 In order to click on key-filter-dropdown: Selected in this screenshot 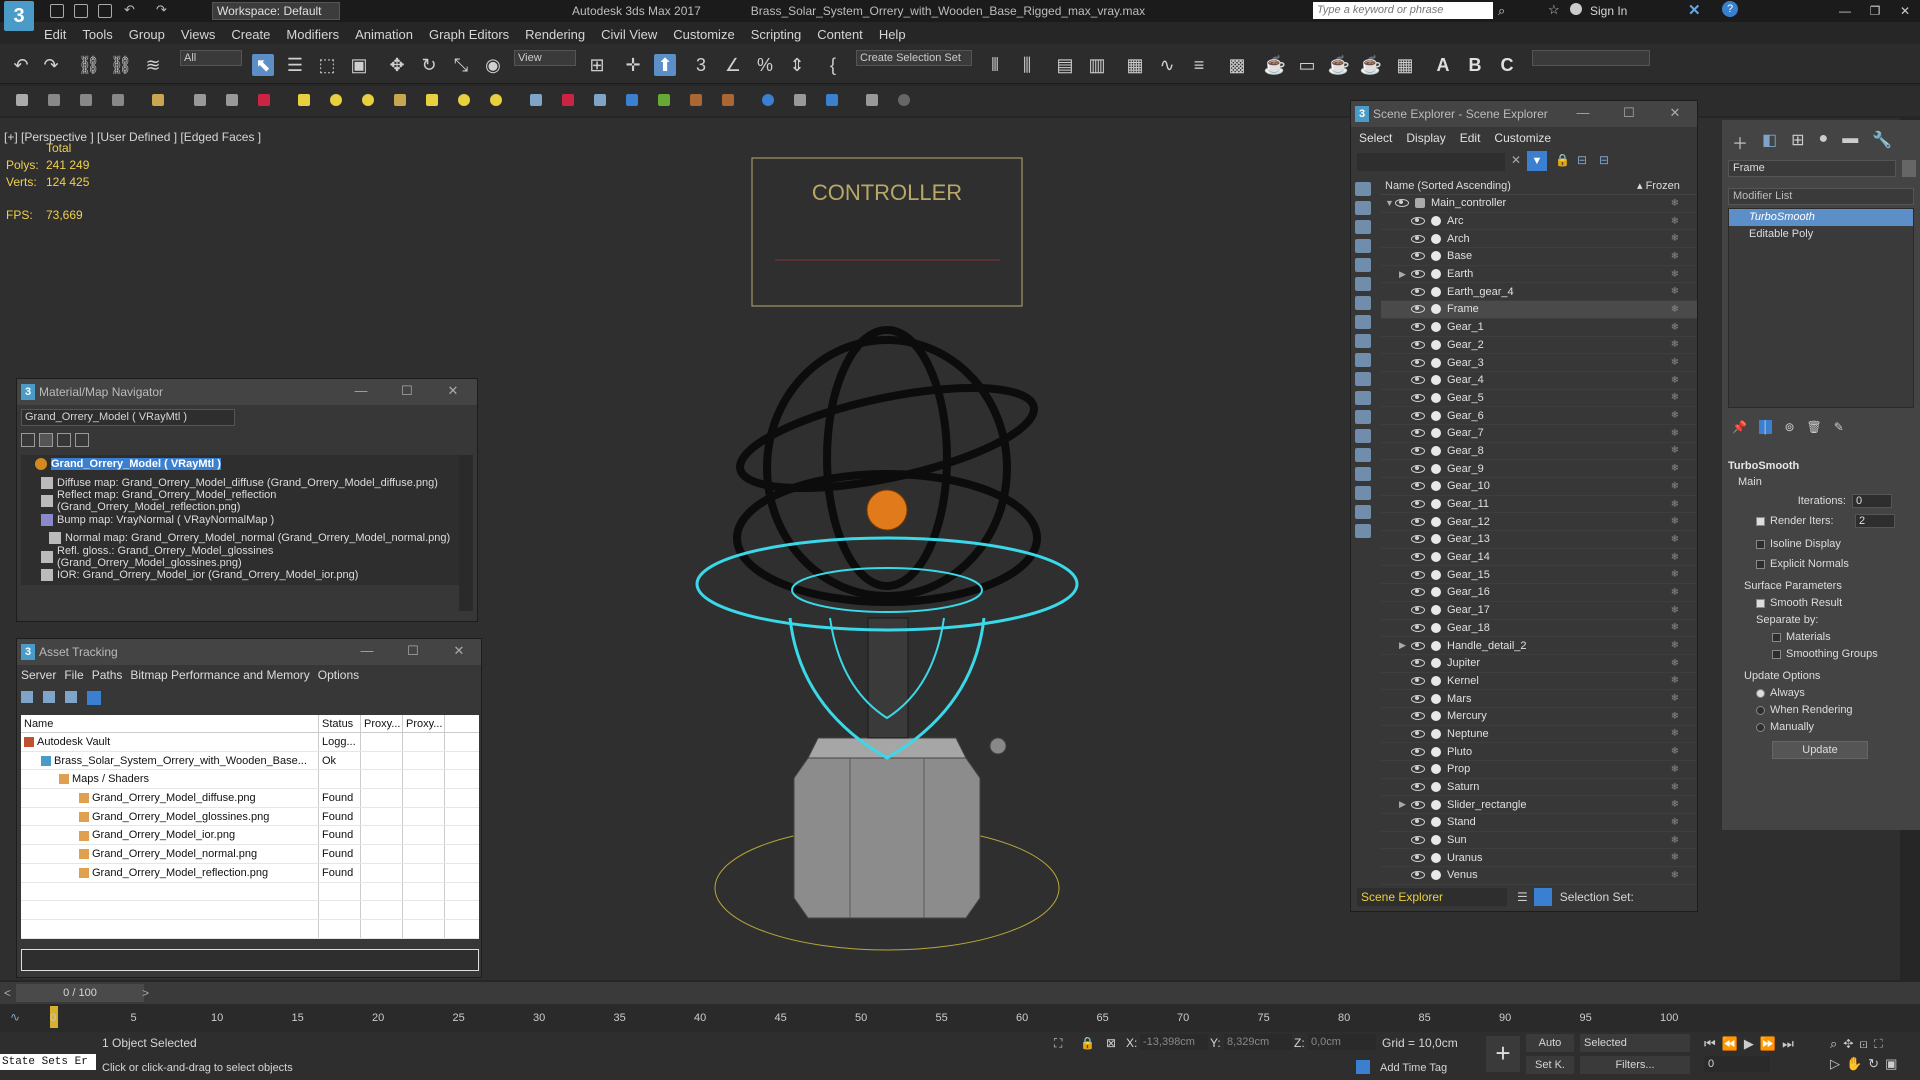, I will do `click(1635, 1043)`.